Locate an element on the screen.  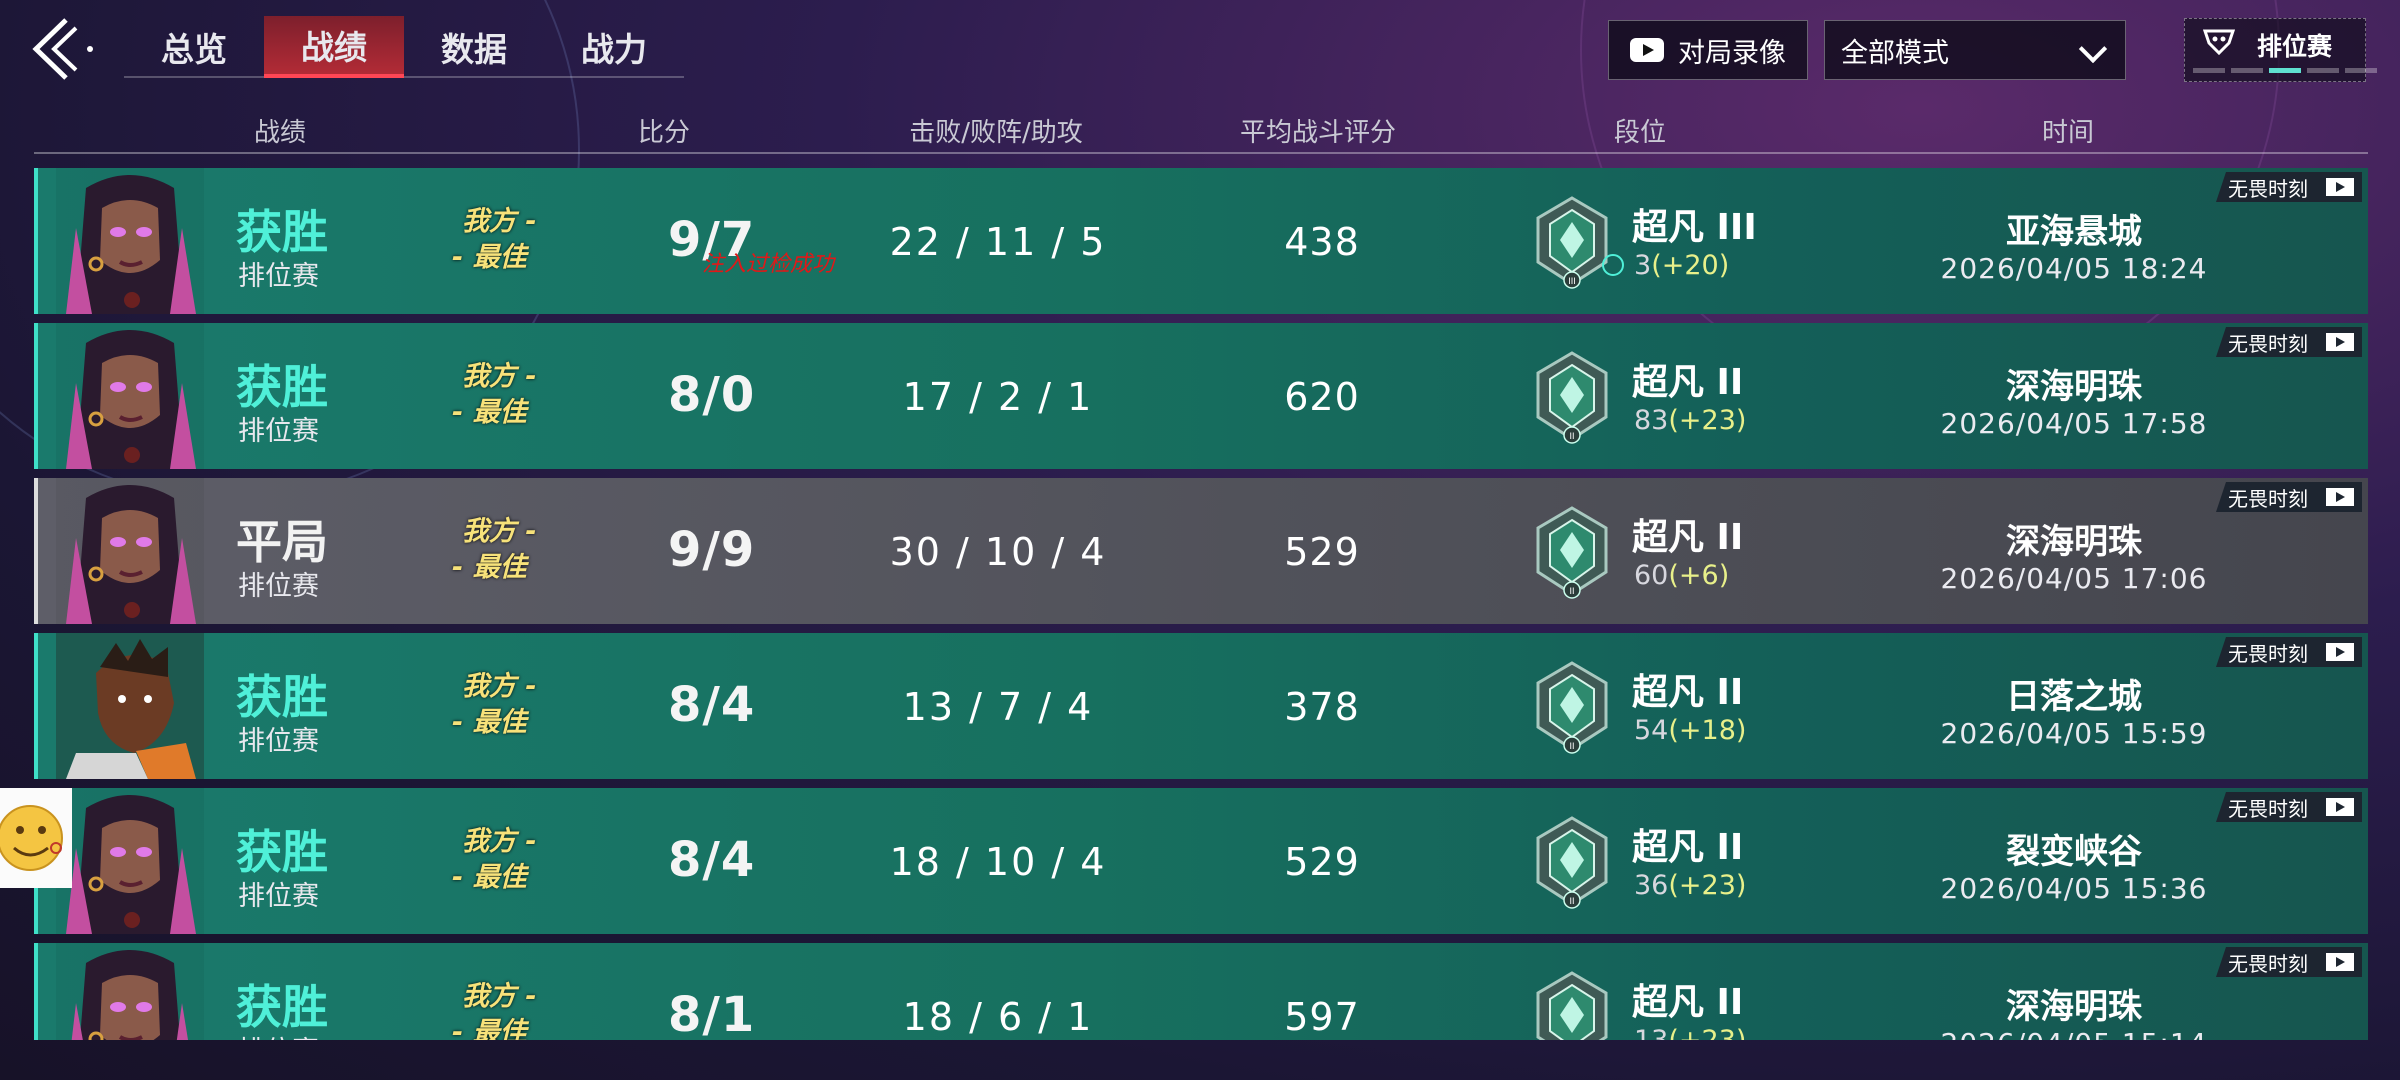
rank-up-icon is located at coordinates (1613, 265).